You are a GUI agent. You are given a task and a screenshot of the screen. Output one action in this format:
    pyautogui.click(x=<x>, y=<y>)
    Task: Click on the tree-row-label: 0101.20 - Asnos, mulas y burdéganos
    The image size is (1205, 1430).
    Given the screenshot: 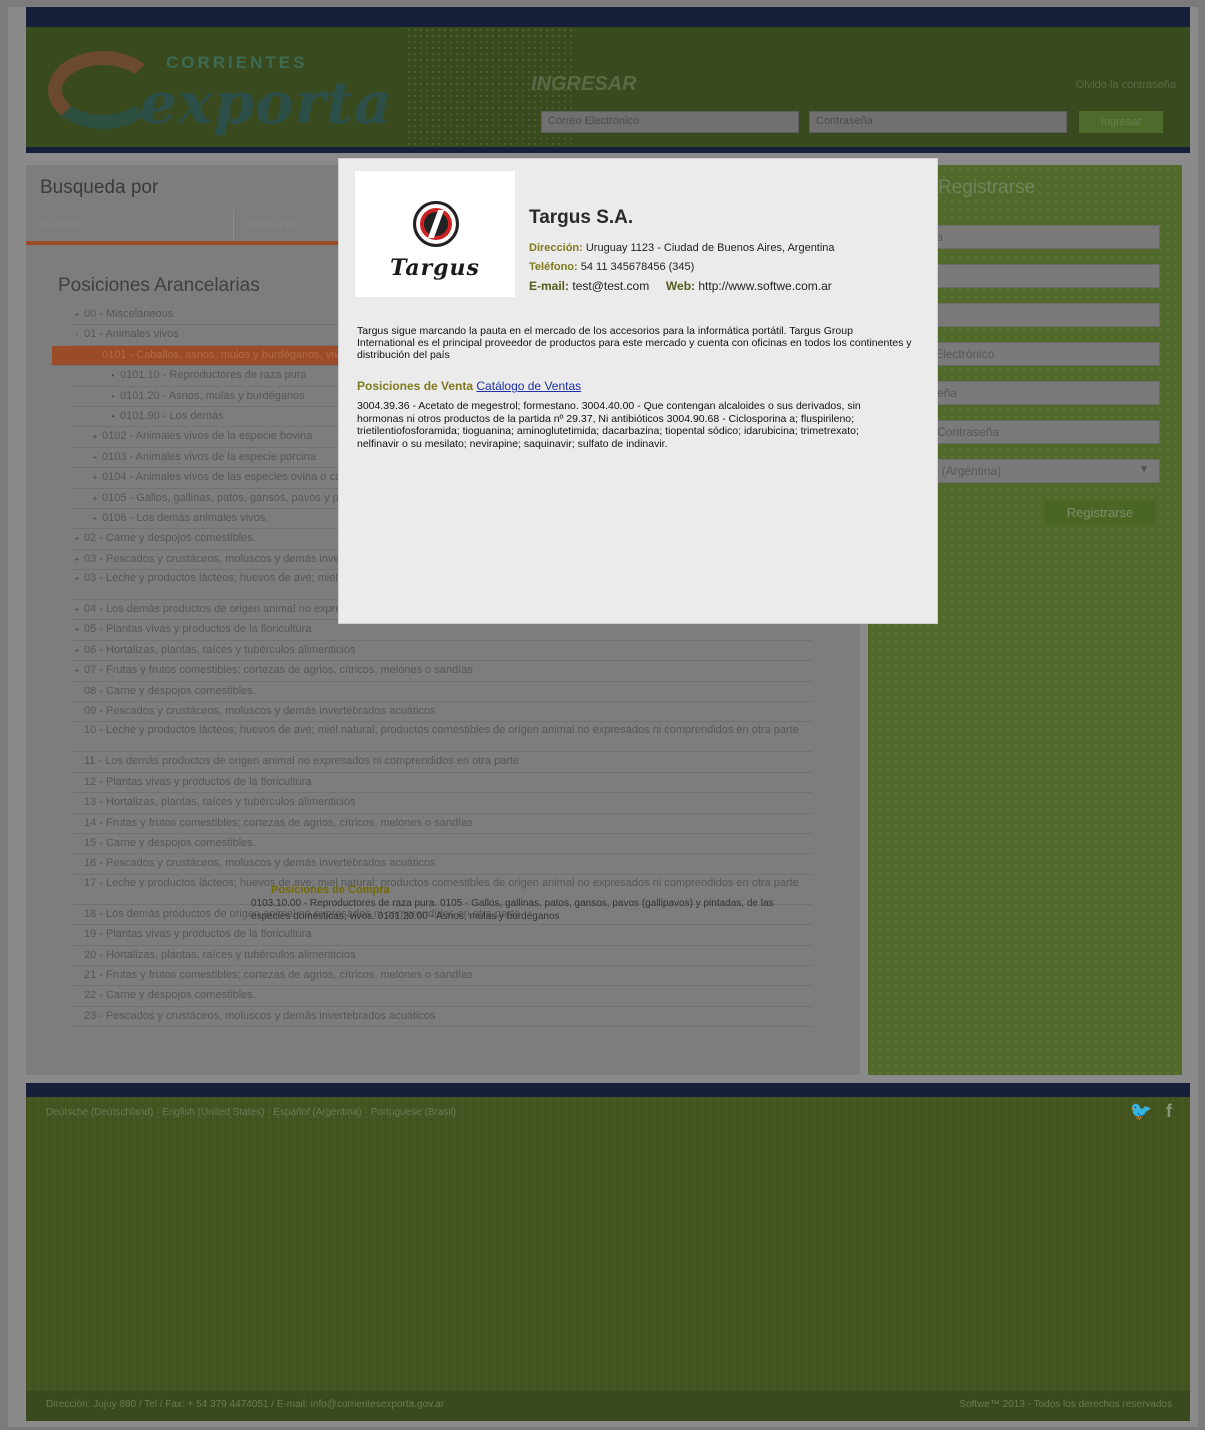 What is the action you would take?
    pyautogui.click(x=212, y=395)
    